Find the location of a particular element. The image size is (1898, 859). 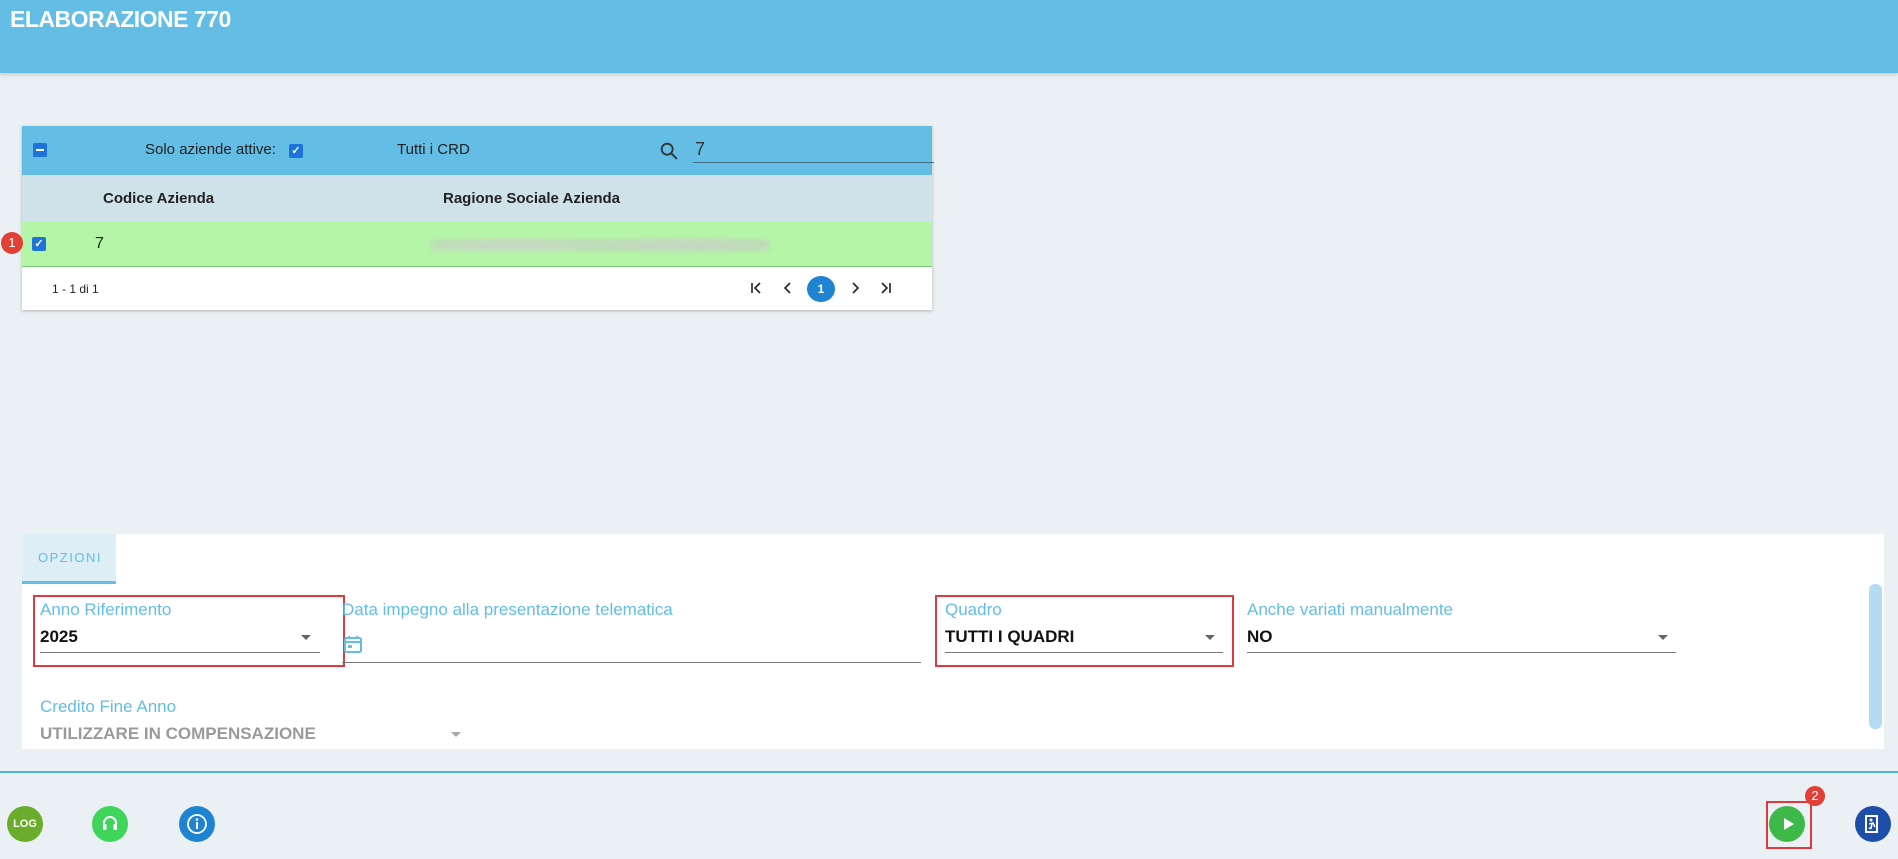

play-icon is located at coordinates (1789, 824).